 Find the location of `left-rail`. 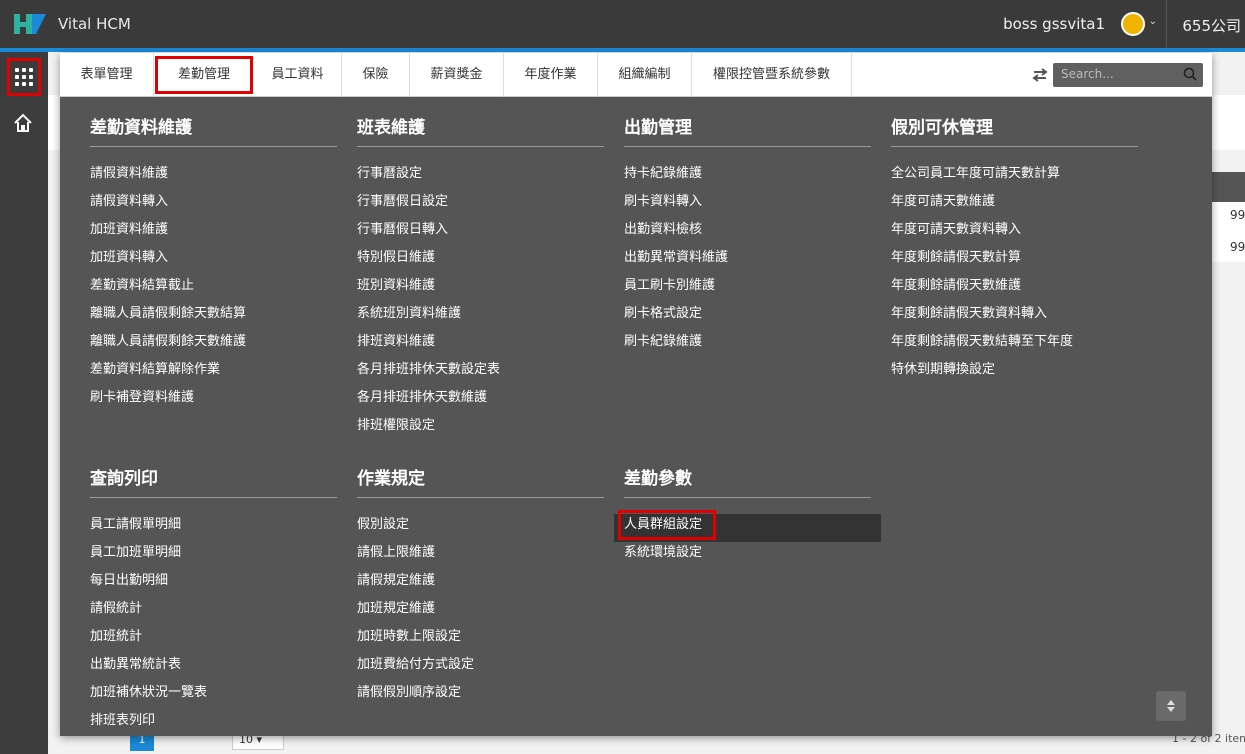

left-rail is located at coordinates (24, 403).